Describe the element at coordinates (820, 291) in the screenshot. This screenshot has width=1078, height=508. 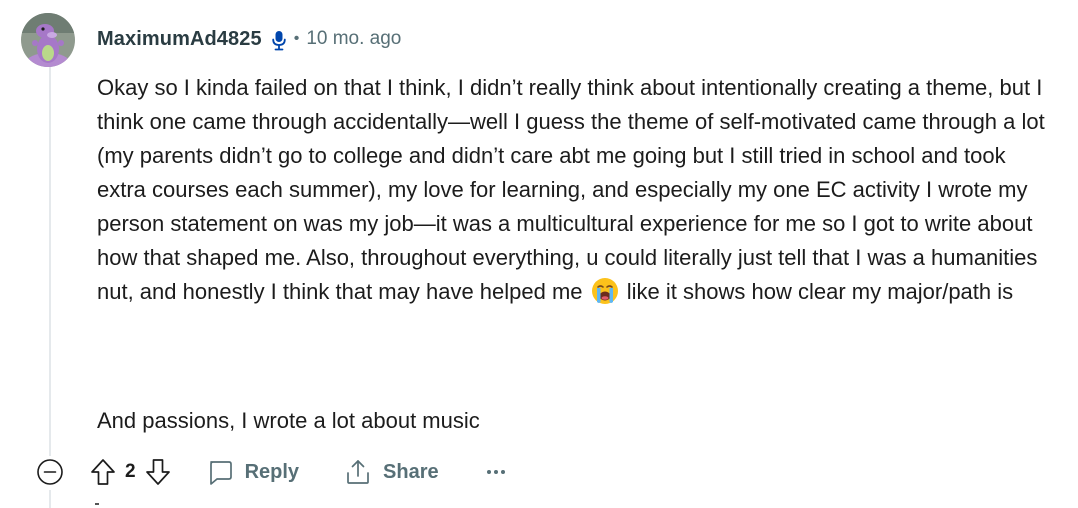
I see `comment-text-part-2: like it shows how clear my major/path is` at that location.